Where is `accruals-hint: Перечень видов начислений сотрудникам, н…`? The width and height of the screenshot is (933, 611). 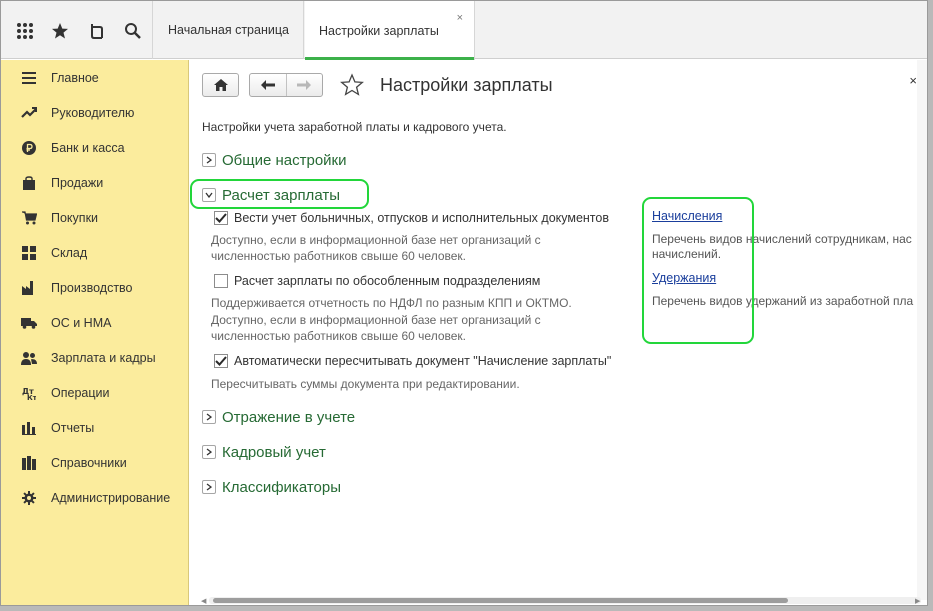
accruals-hint: Перечень видов начислений сотрудникам, н… is located at coordinates (782, 239).